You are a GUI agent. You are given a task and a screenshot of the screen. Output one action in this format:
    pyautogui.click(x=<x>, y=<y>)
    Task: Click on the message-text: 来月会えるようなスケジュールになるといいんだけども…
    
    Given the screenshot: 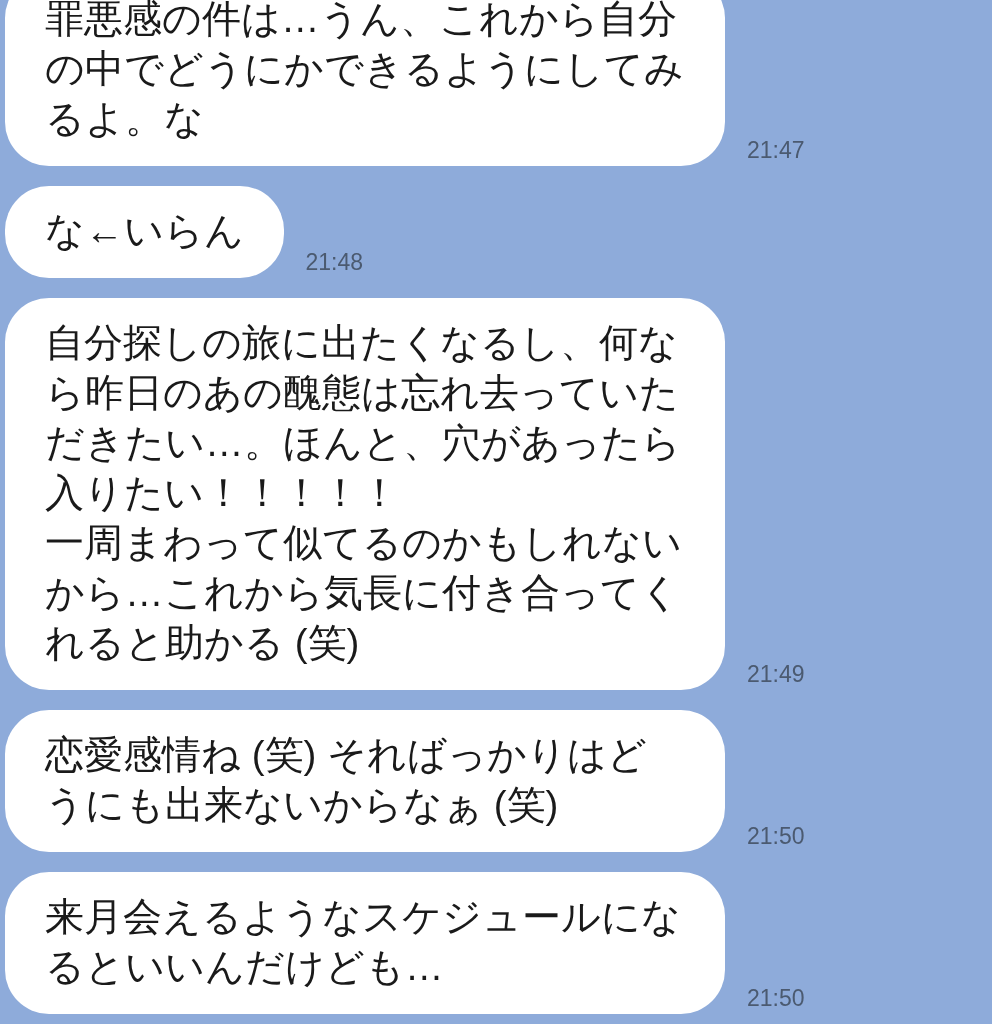 What is the action you would take?
    pyautogui.click(x=363, y=942)
    